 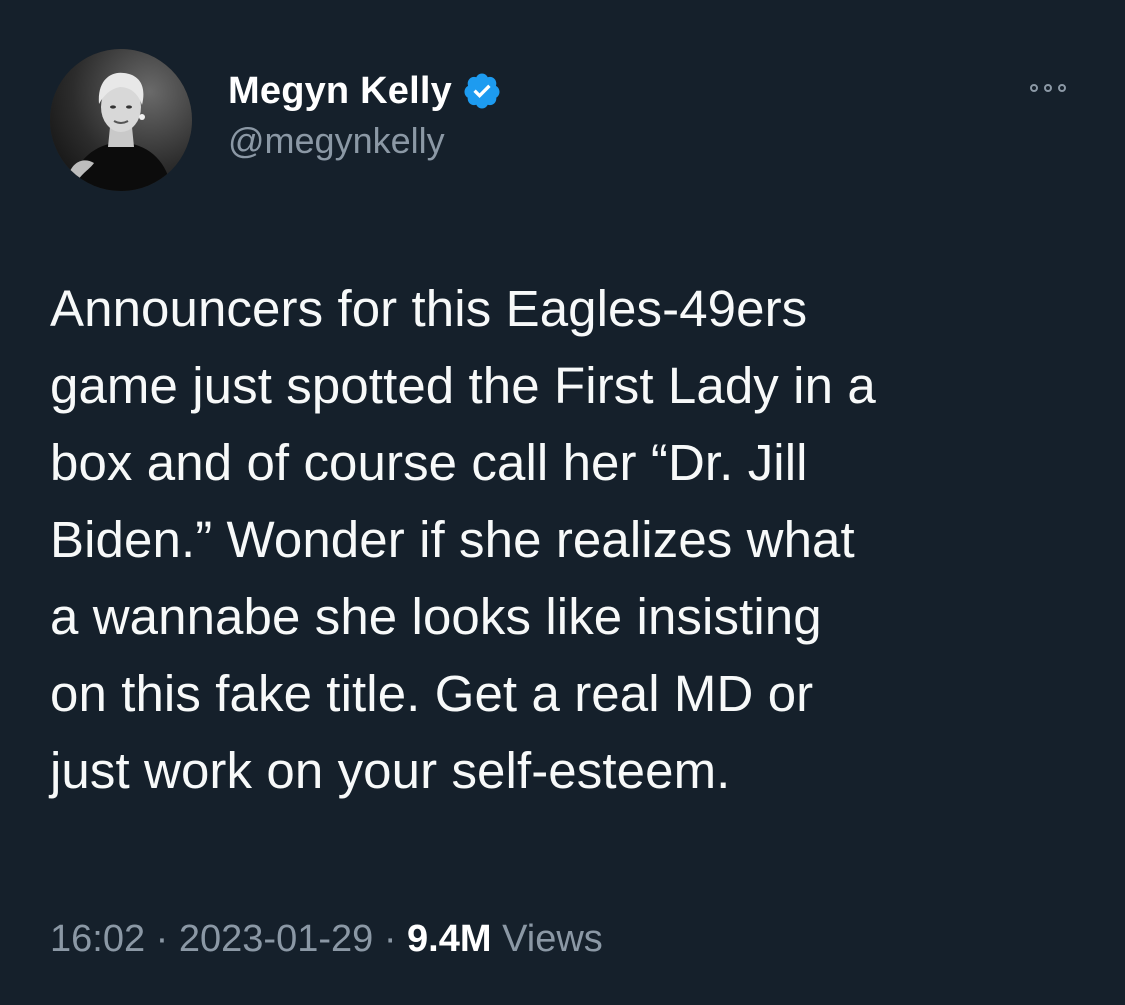 I want to click on author-display-name: Megyn Kelly, so click(x=340, y=91).